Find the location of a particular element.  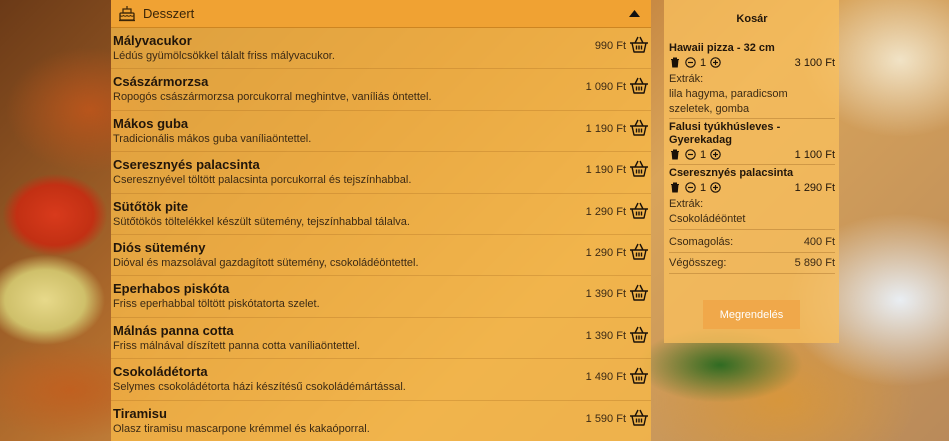

cart-item-price: 3 100 Ft is located at coordinates (814, 62).